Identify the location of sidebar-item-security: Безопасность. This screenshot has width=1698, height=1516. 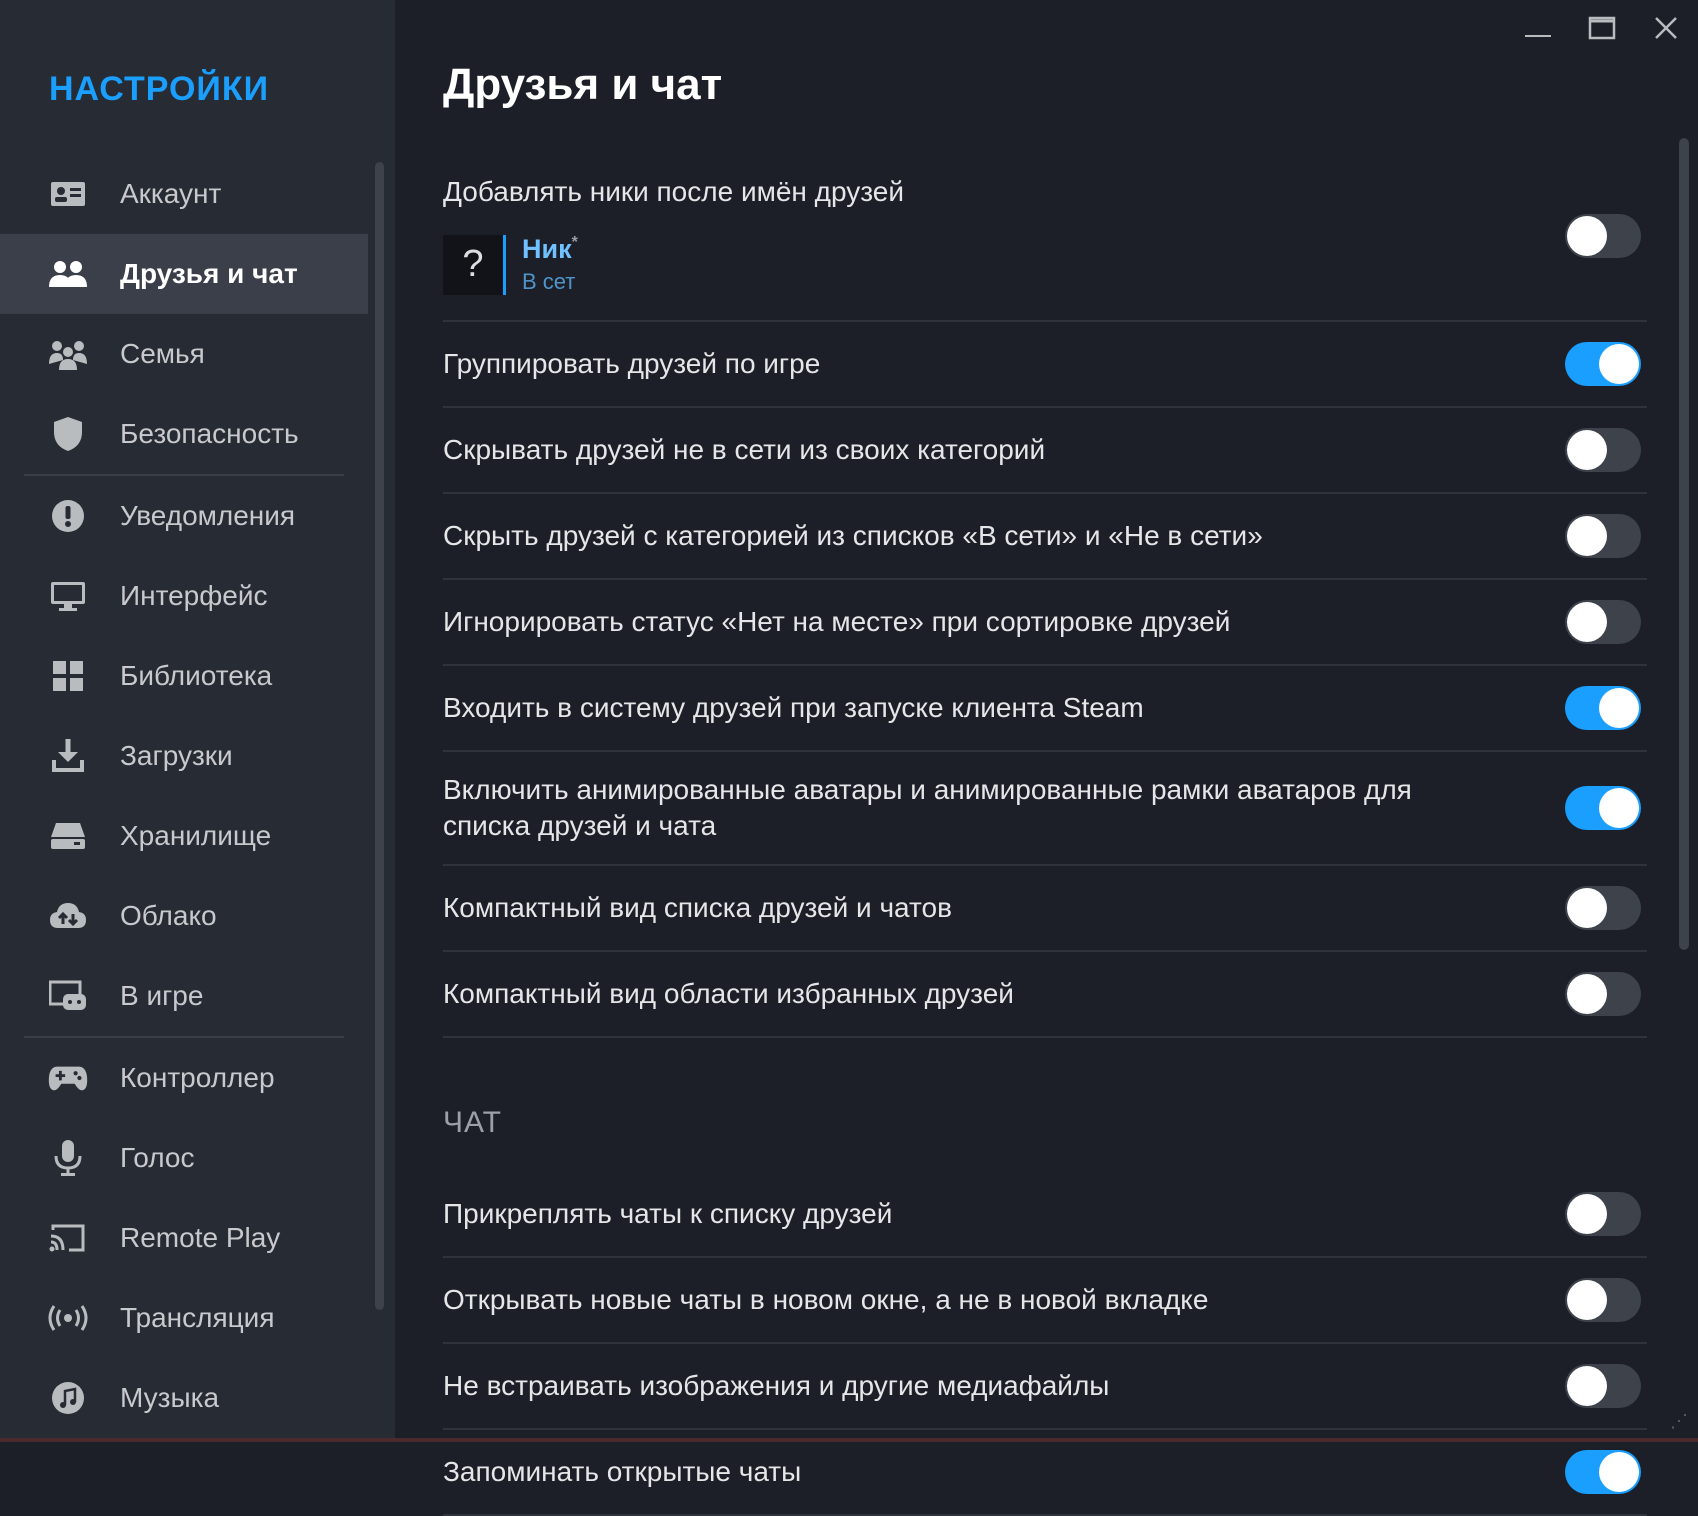
(184, 434).